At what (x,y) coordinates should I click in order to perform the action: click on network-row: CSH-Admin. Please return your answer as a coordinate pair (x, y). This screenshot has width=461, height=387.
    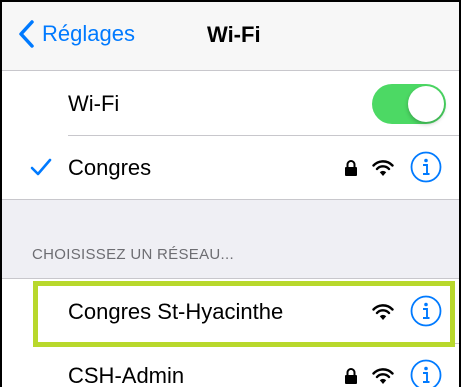
    Looking at the image, I should click on (230, 365).